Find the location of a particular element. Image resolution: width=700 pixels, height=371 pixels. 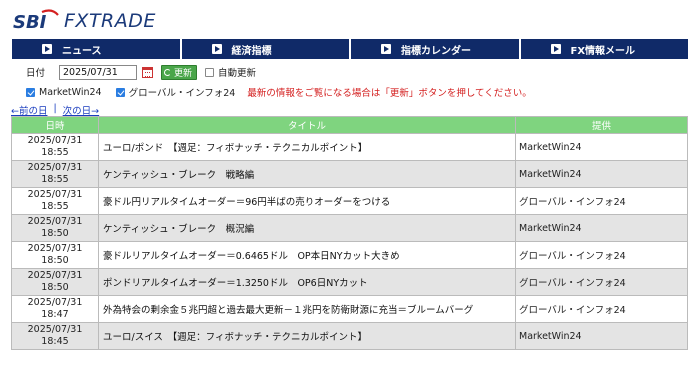

row-datetime: 2025/07/31 18:47 is located at coordinates (55, 309).